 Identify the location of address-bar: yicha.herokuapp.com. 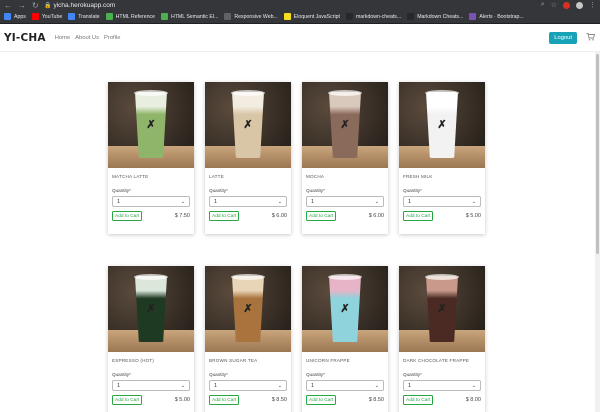
(84, 5).